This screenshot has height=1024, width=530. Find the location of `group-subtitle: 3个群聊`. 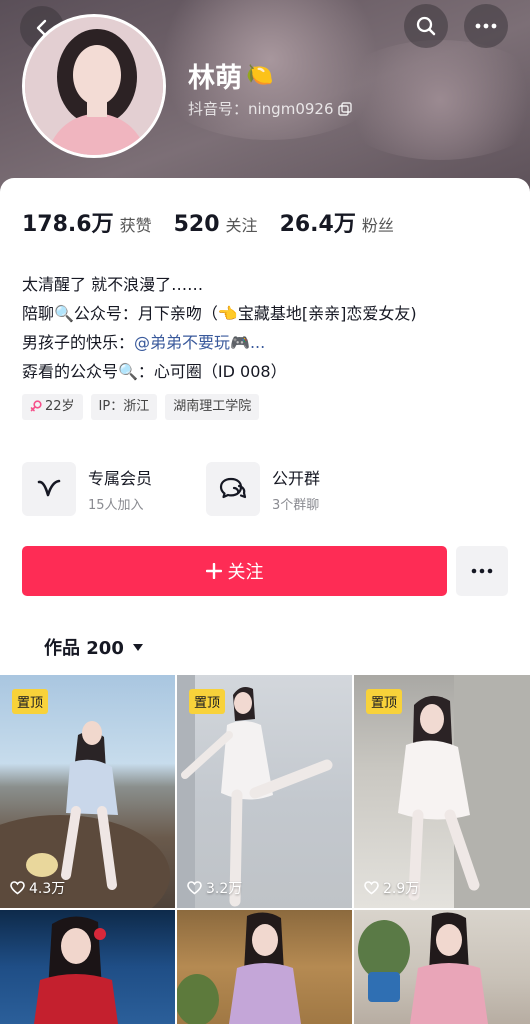

group-subtitle: 3个群聊 is located at coordinates (296, 505).